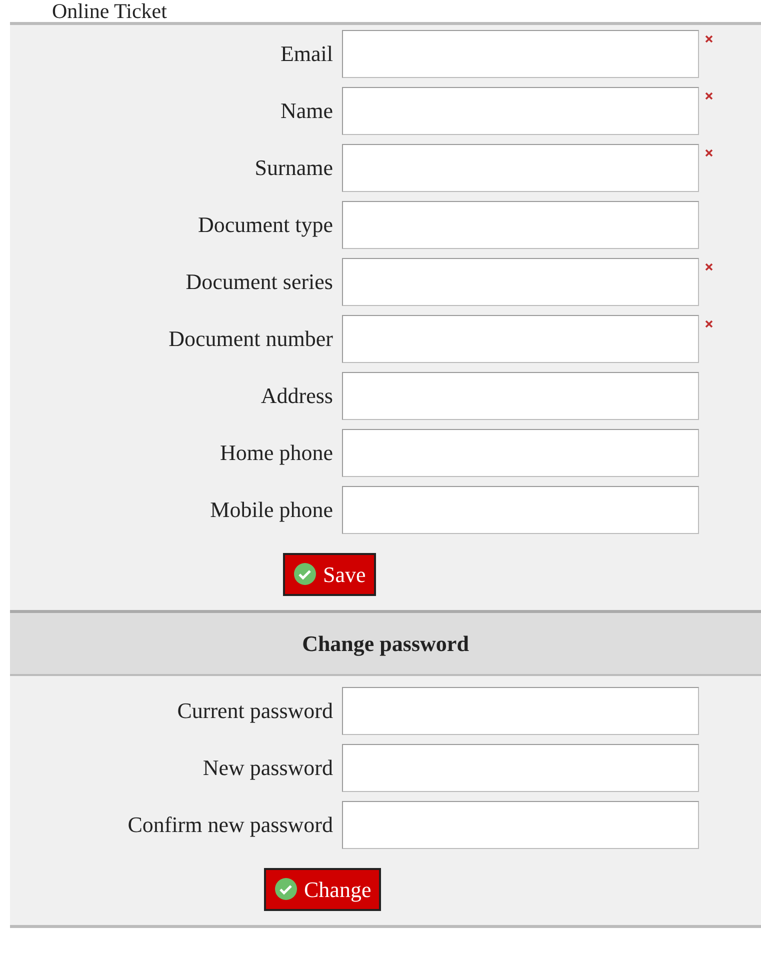 The height and width of the screenshot is (954, 761). I want to click on save-button: Save, so click(329, 574).